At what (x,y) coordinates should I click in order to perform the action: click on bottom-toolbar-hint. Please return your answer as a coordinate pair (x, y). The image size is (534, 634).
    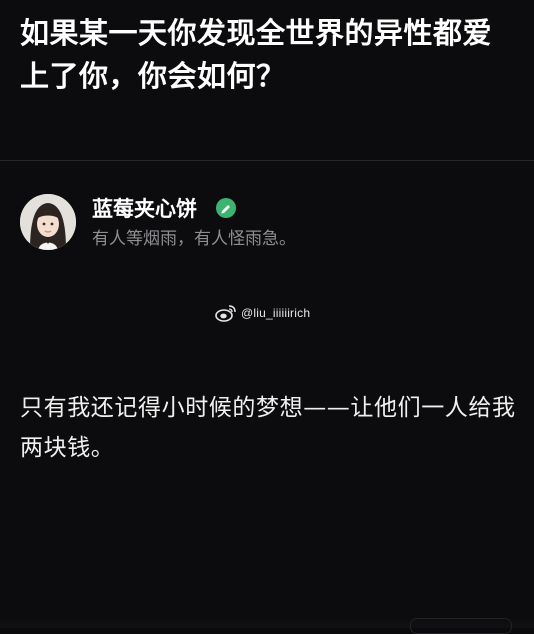
    Looking at the image, I should click on (461, 626).